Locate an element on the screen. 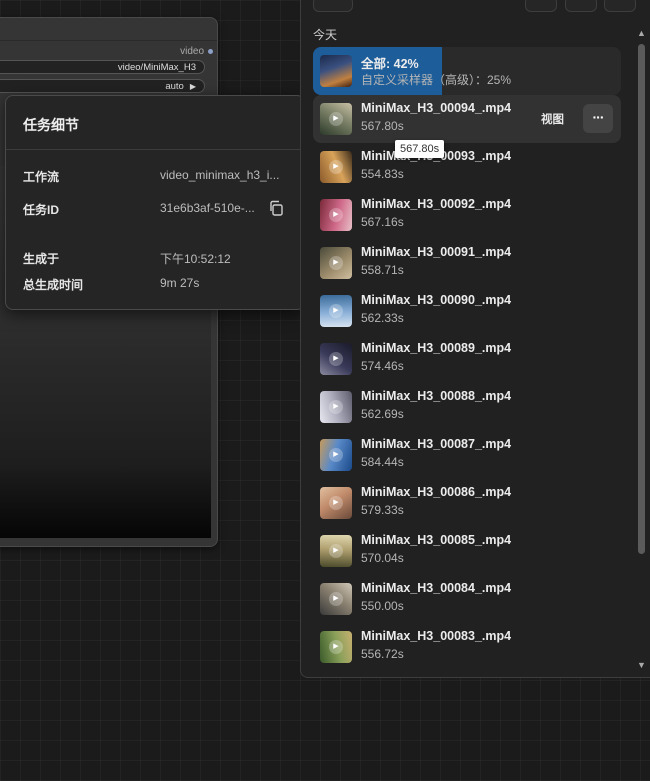 Image resolution: width=650 pixels, height=781 pixels. more-options-button: ··· is located at coordinates (598, 118).